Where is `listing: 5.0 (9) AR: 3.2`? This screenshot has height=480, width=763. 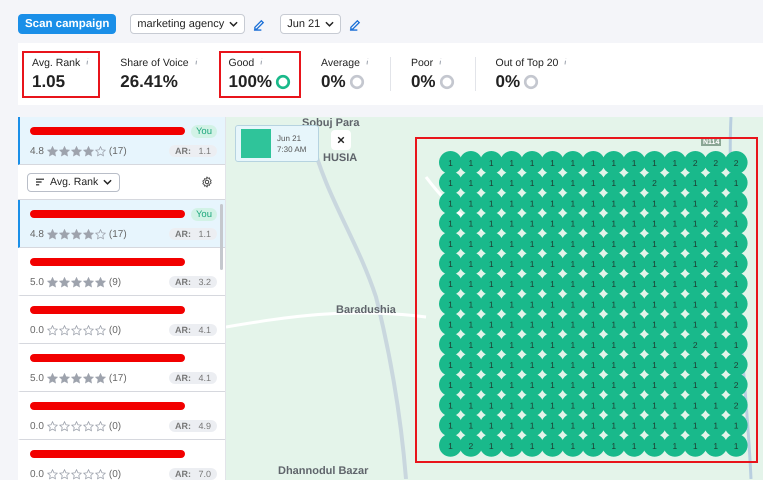 listing: 5.0 (9) AR: 3.2 is located at coordinates (121, 272).